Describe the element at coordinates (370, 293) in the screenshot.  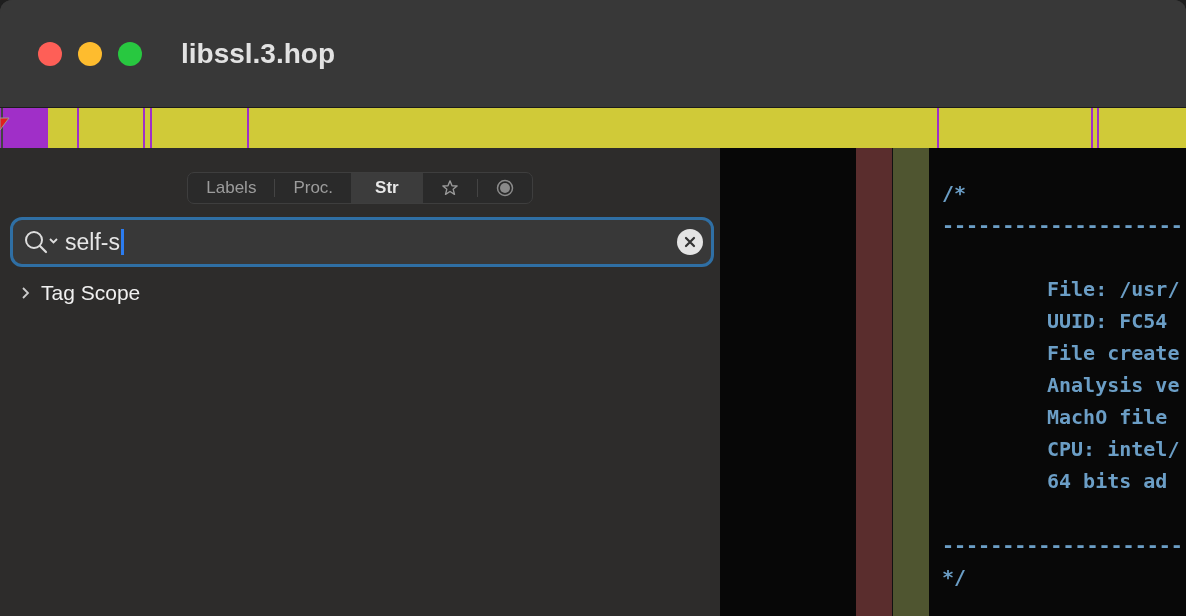
I see `tree-item: Tag Scope` at that location.